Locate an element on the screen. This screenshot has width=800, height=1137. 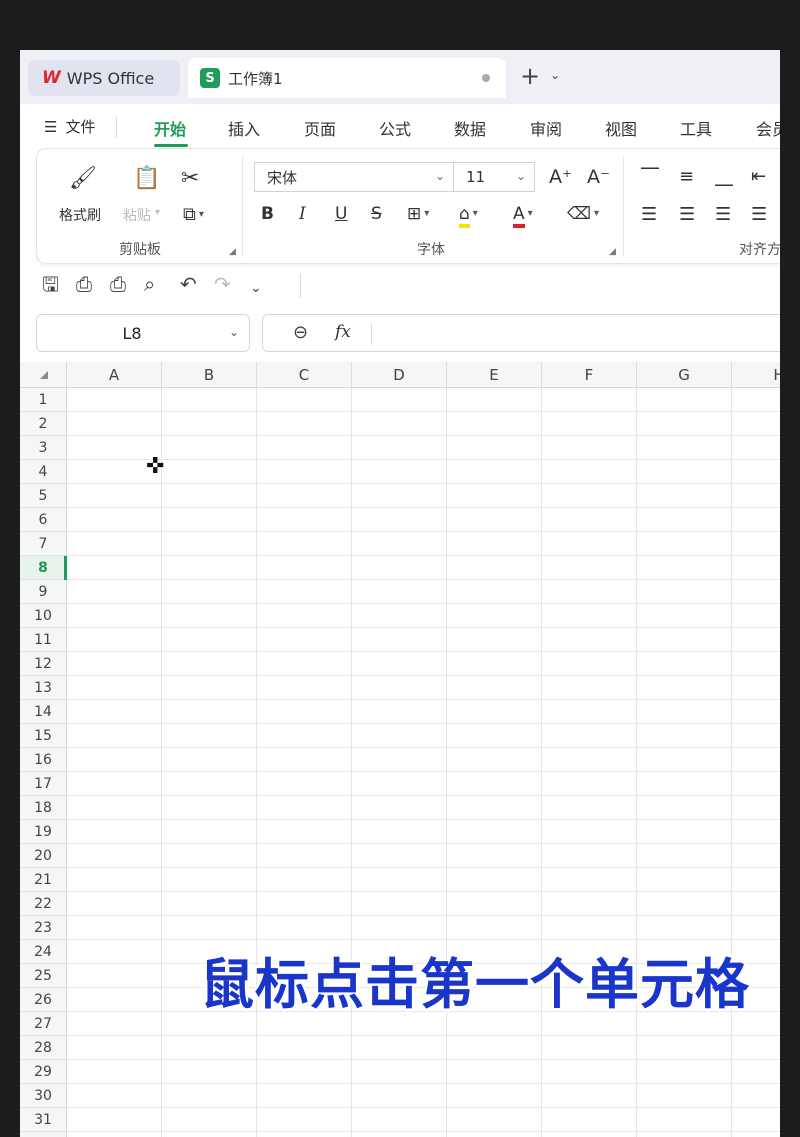
row-header-24: 24 is located at coordinates (43, 952).